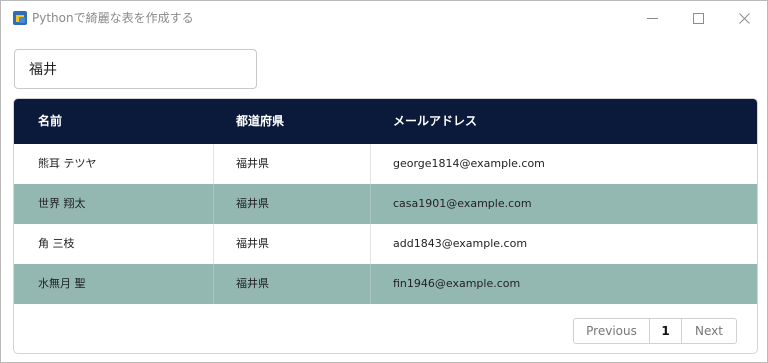  What do you see at coordinates (20, 18) in the screenshot?
I see `python-app-icon` at bounding box center [20, 18].